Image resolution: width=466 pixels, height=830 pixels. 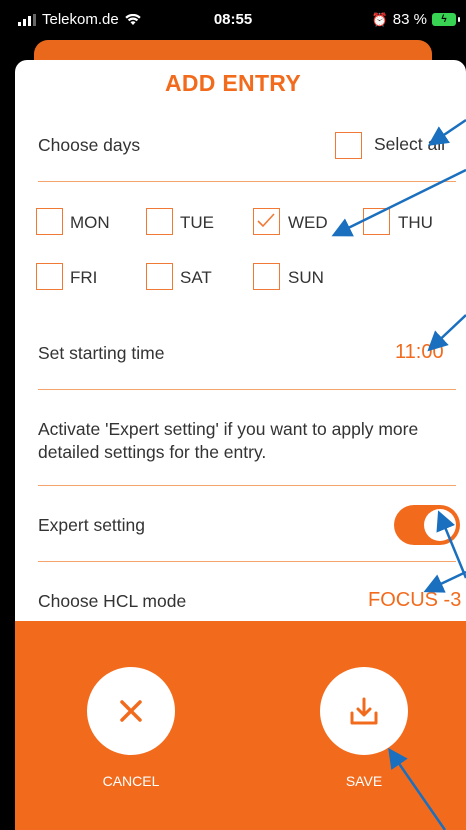 I want to click on cancel-button, so click(x=131, y=711).